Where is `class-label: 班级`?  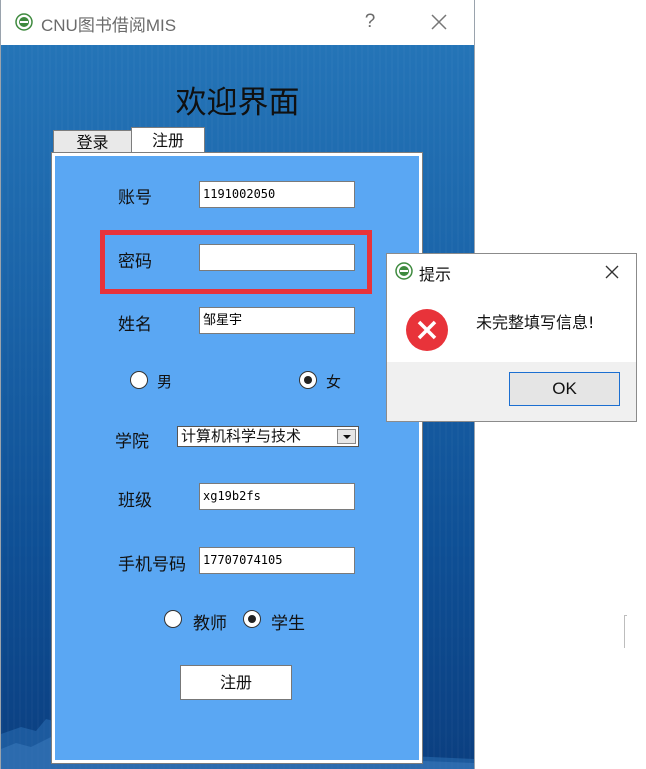
class-label: 班级 is located at coordinates (135, 501).